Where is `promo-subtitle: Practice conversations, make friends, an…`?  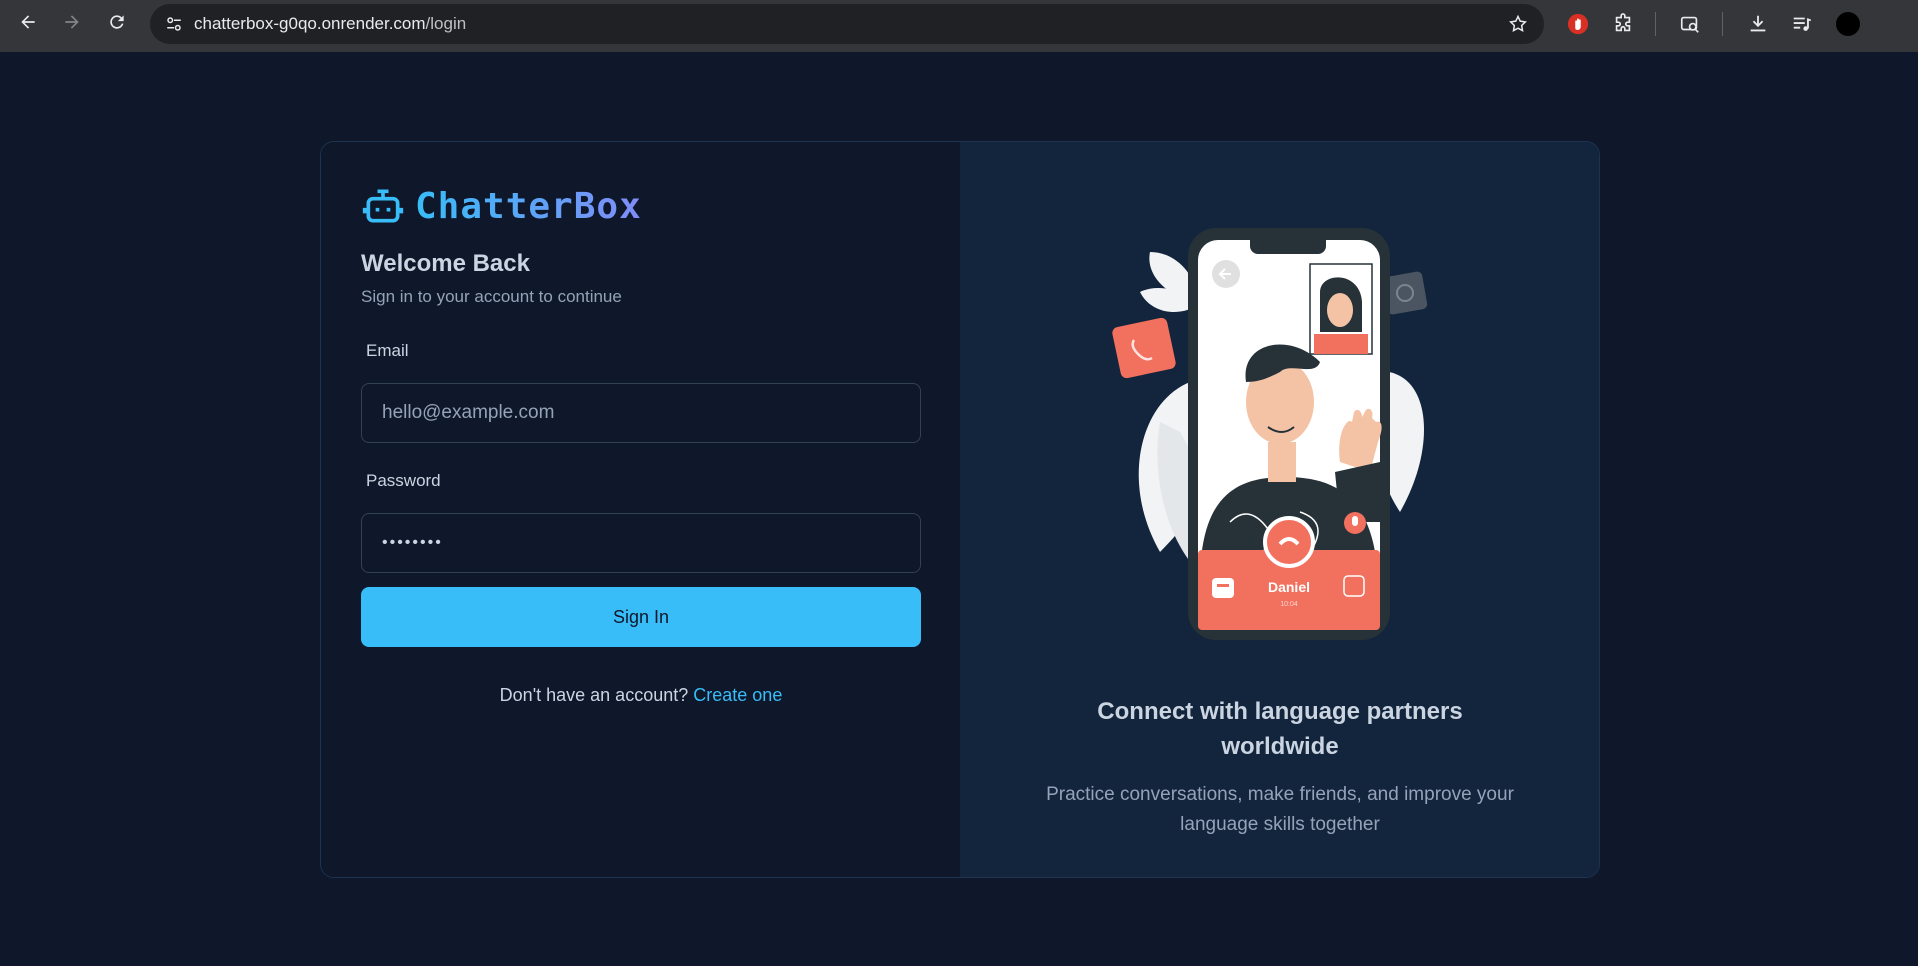 promo-subtitle: Practice conversations, make friends, an… is located at coordinates (1280, 809).